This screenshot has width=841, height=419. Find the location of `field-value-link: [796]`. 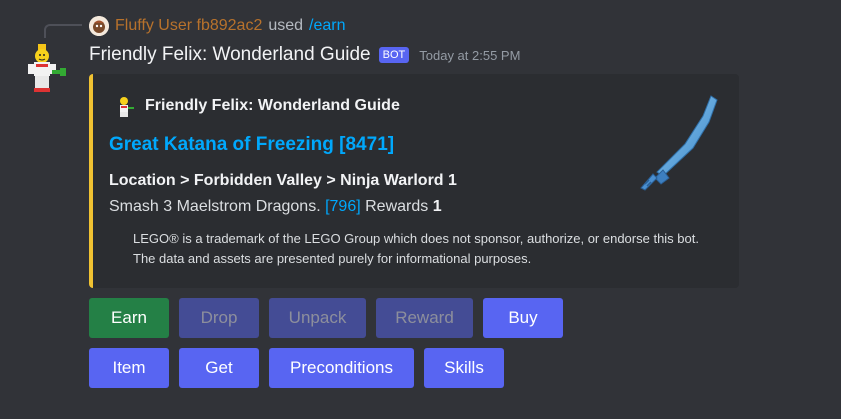

field-value-link: [796] is located at coordinates (343, 206).